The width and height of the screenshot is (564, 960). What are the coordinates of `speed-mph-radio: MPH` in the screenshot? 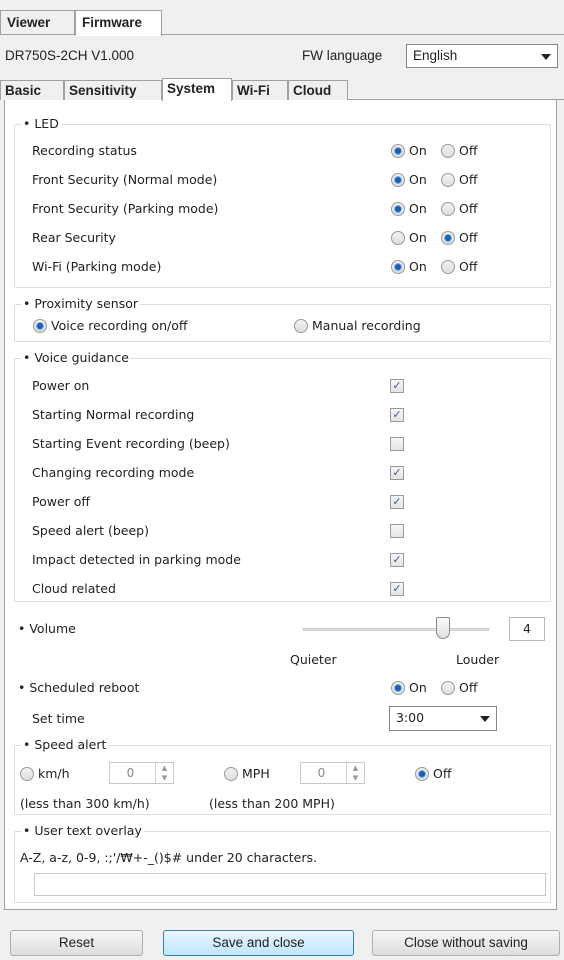 It's located at (247, 773).